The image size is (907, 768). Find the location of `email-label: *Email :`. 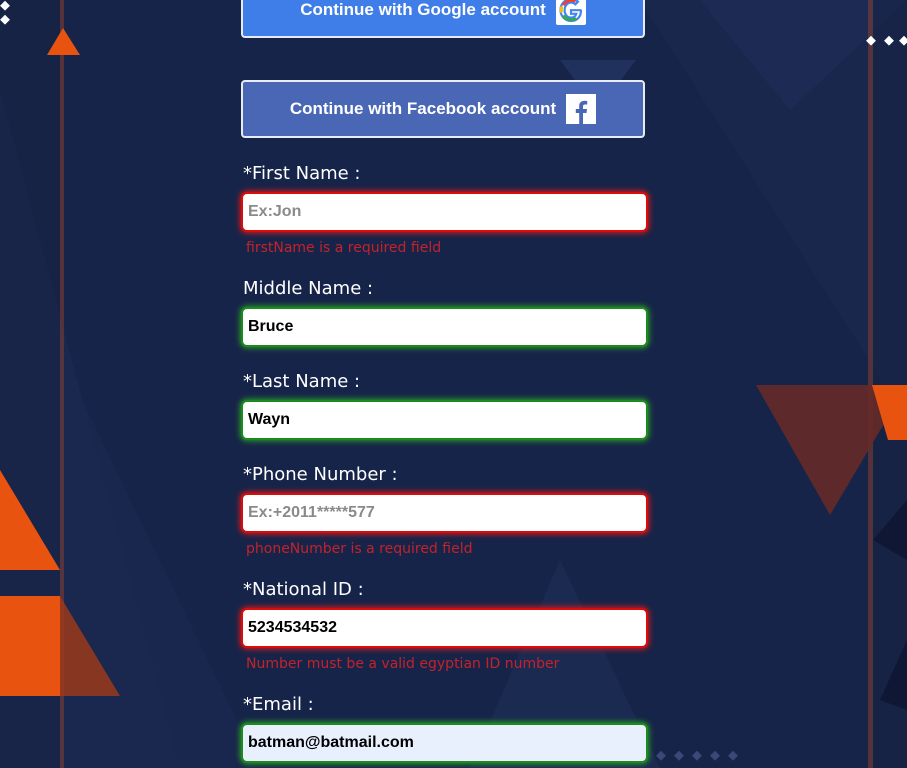

email-label: *Email : is located at coordinates (278, 704).